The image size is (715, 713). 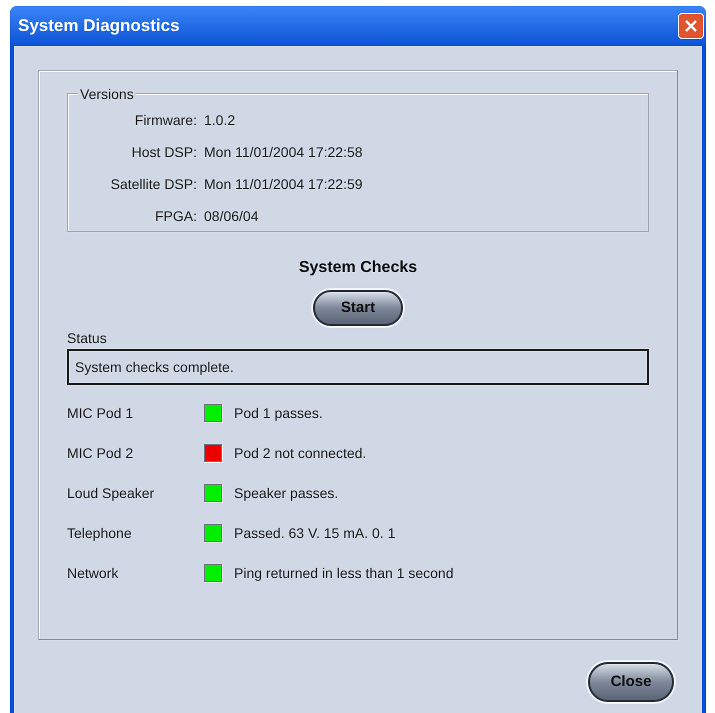 What do you see at coordinates (99, 26) in the screenshot?
I see `window-title: System Diagnostics` at bounding box center [99, 26].